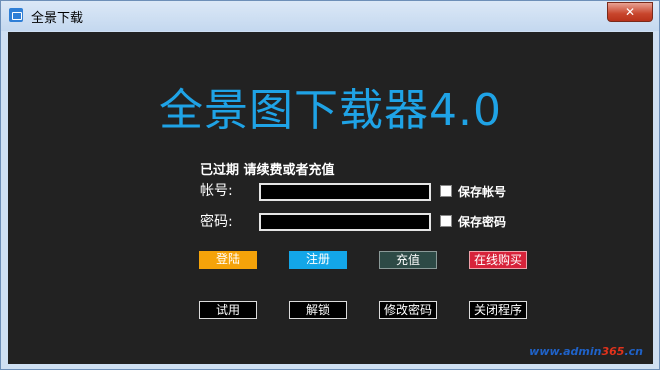  I want to click on close-button: ✕, so click(630, 12).